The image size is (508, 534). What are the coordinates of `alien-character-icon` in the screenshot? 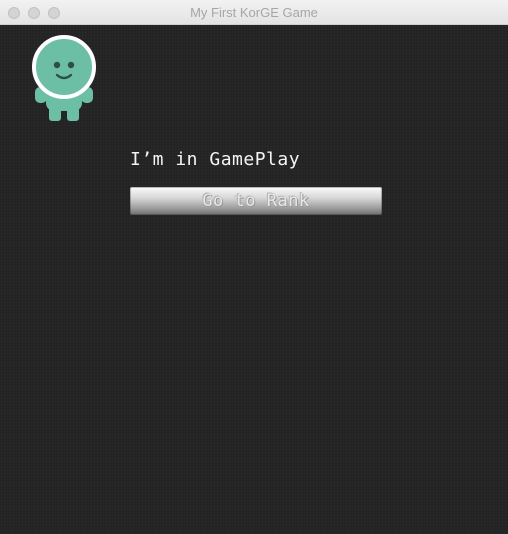 It's located at (64, 78).